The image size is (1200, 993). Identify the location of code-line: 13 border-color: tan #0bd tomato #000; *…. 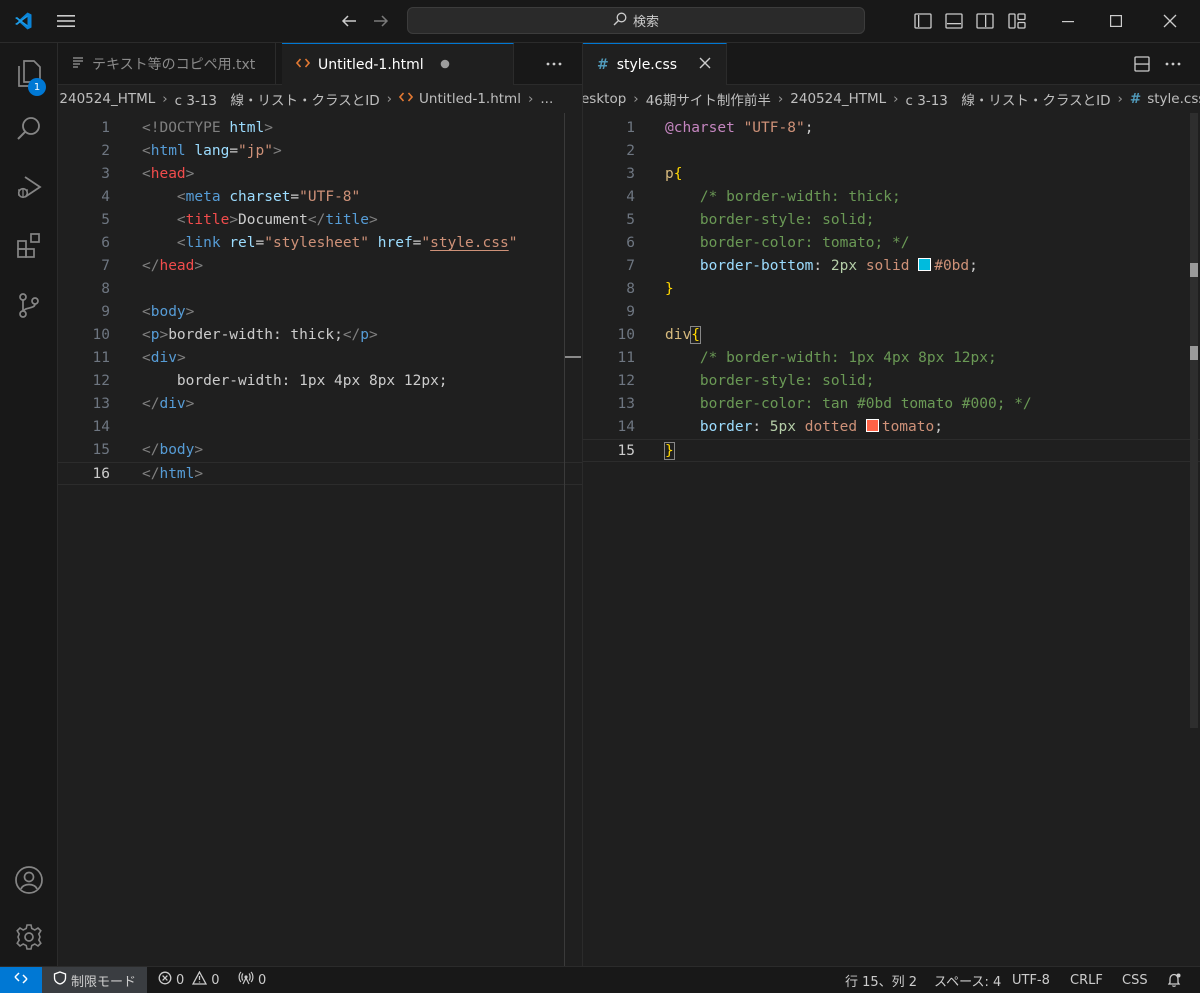
(891, 404).